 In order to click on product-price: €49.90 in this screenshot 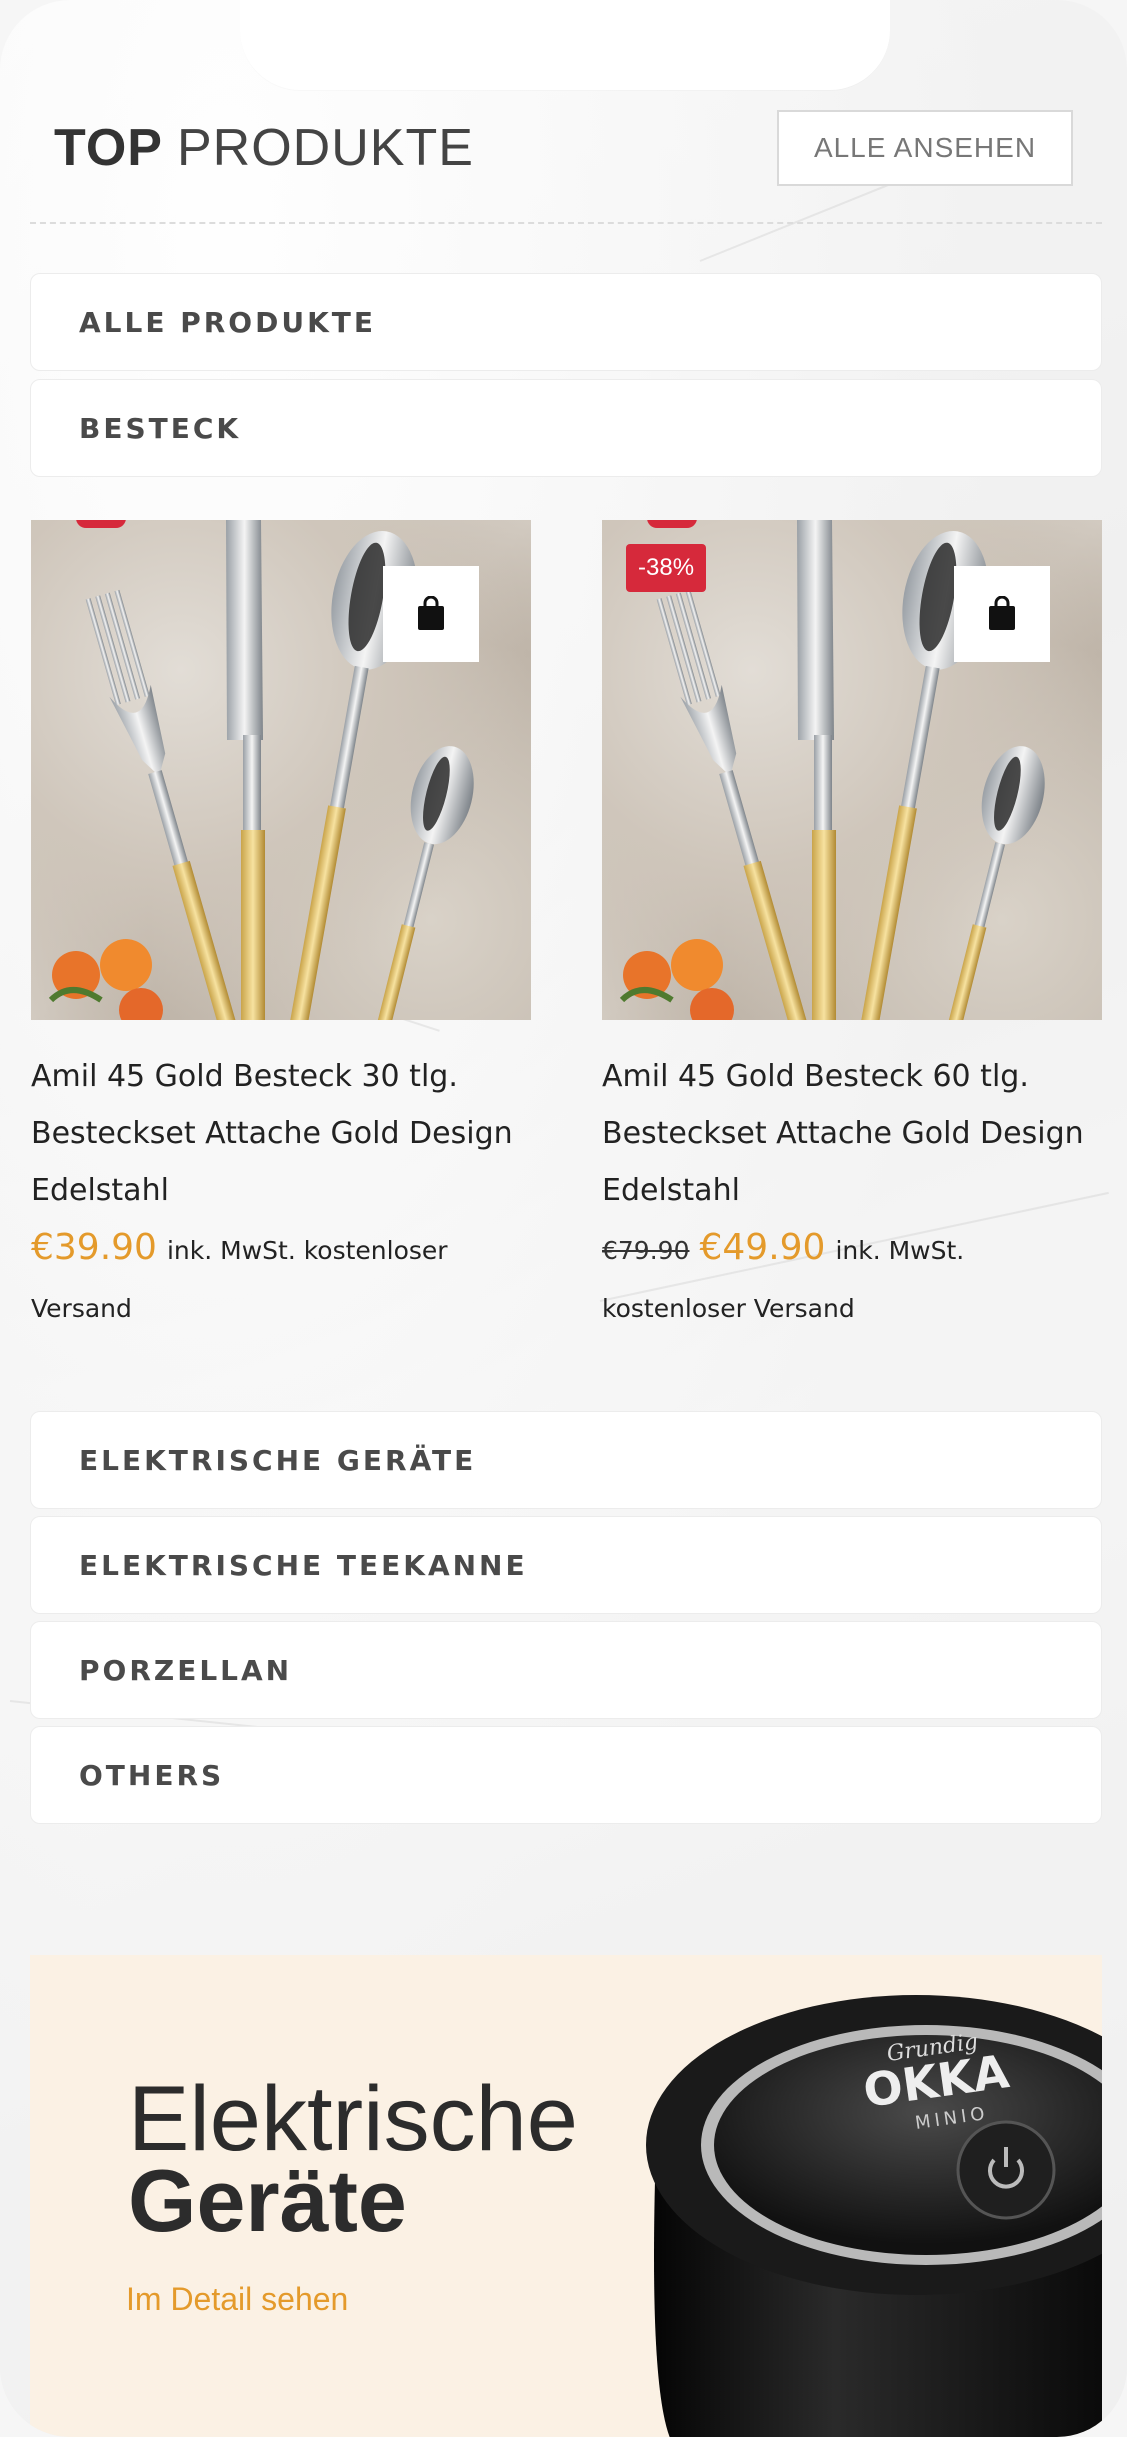, I will do `click(762, 1247)`.